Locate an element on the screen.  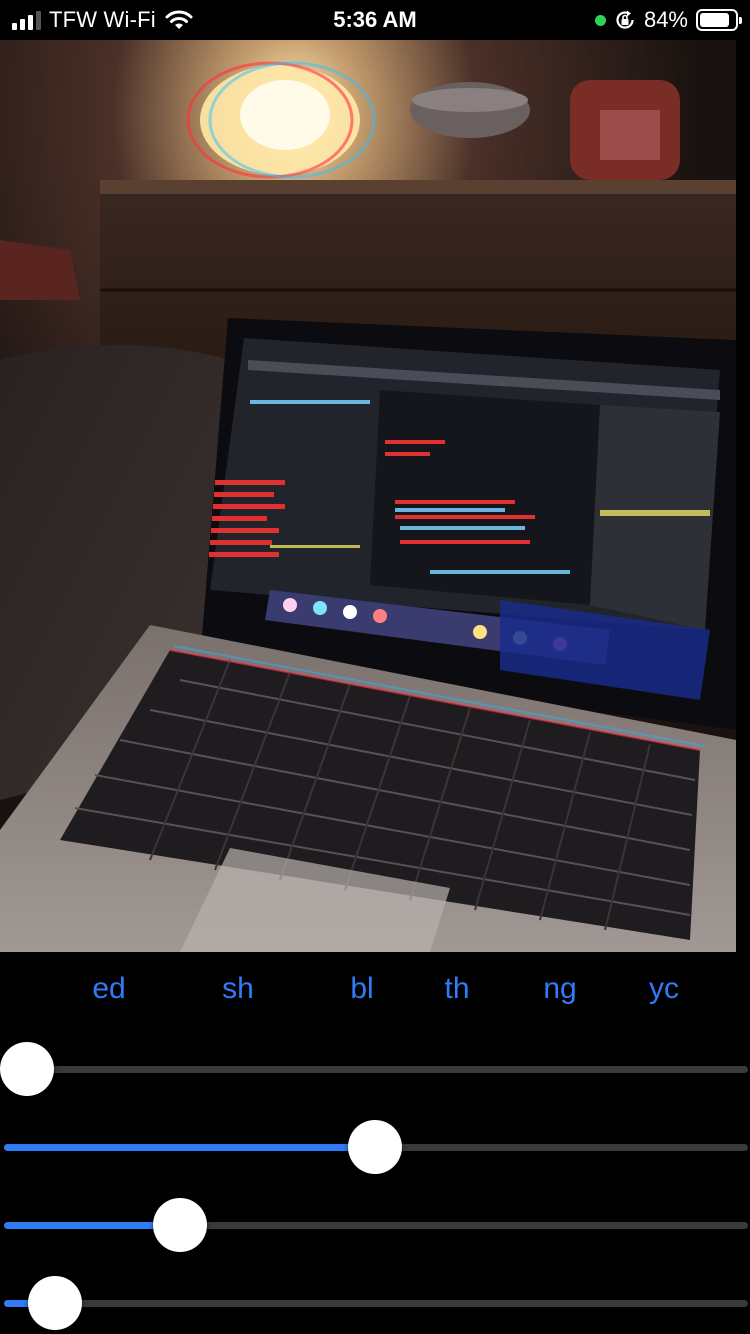
privacy-dot-icon is located at coordinates (600, 20).